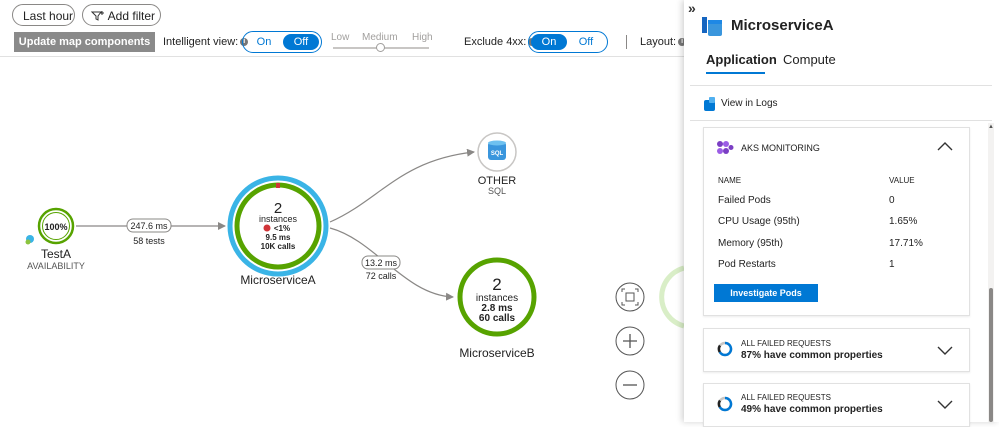 The height and width of the screenshot is (427, 999). I want to click on tab-application-underline, so click(735, 73).